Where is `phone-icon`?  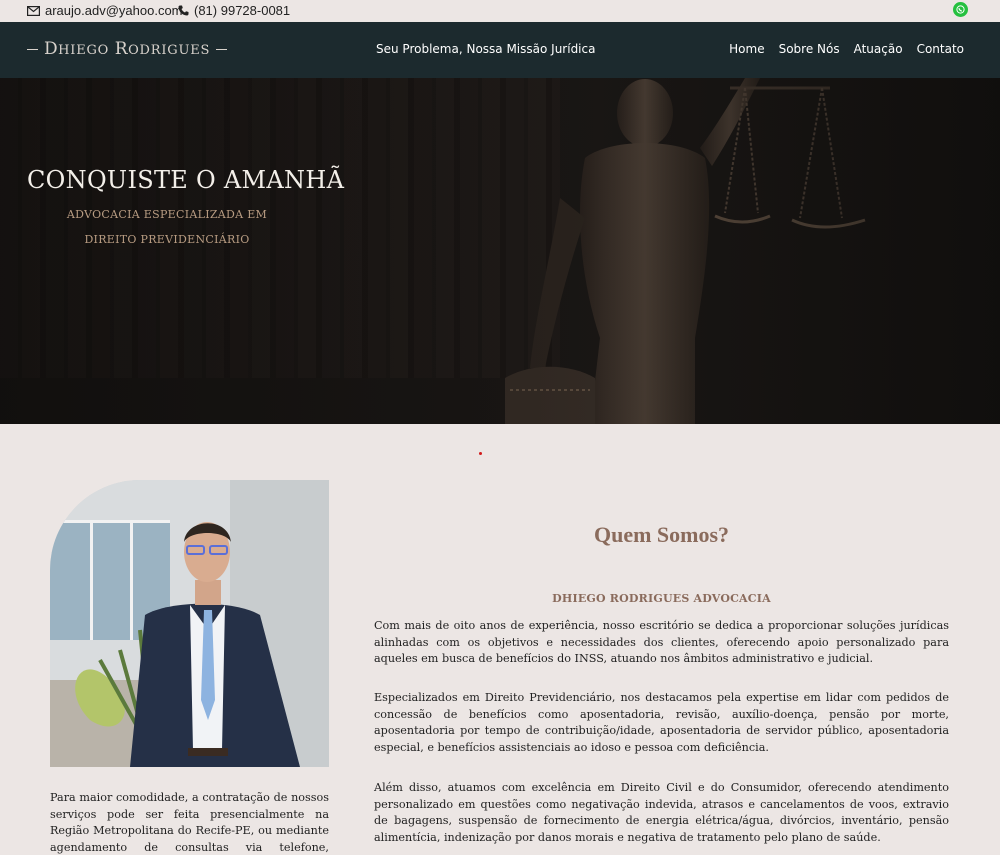
phone-icon is located at coordinates (183, 10).